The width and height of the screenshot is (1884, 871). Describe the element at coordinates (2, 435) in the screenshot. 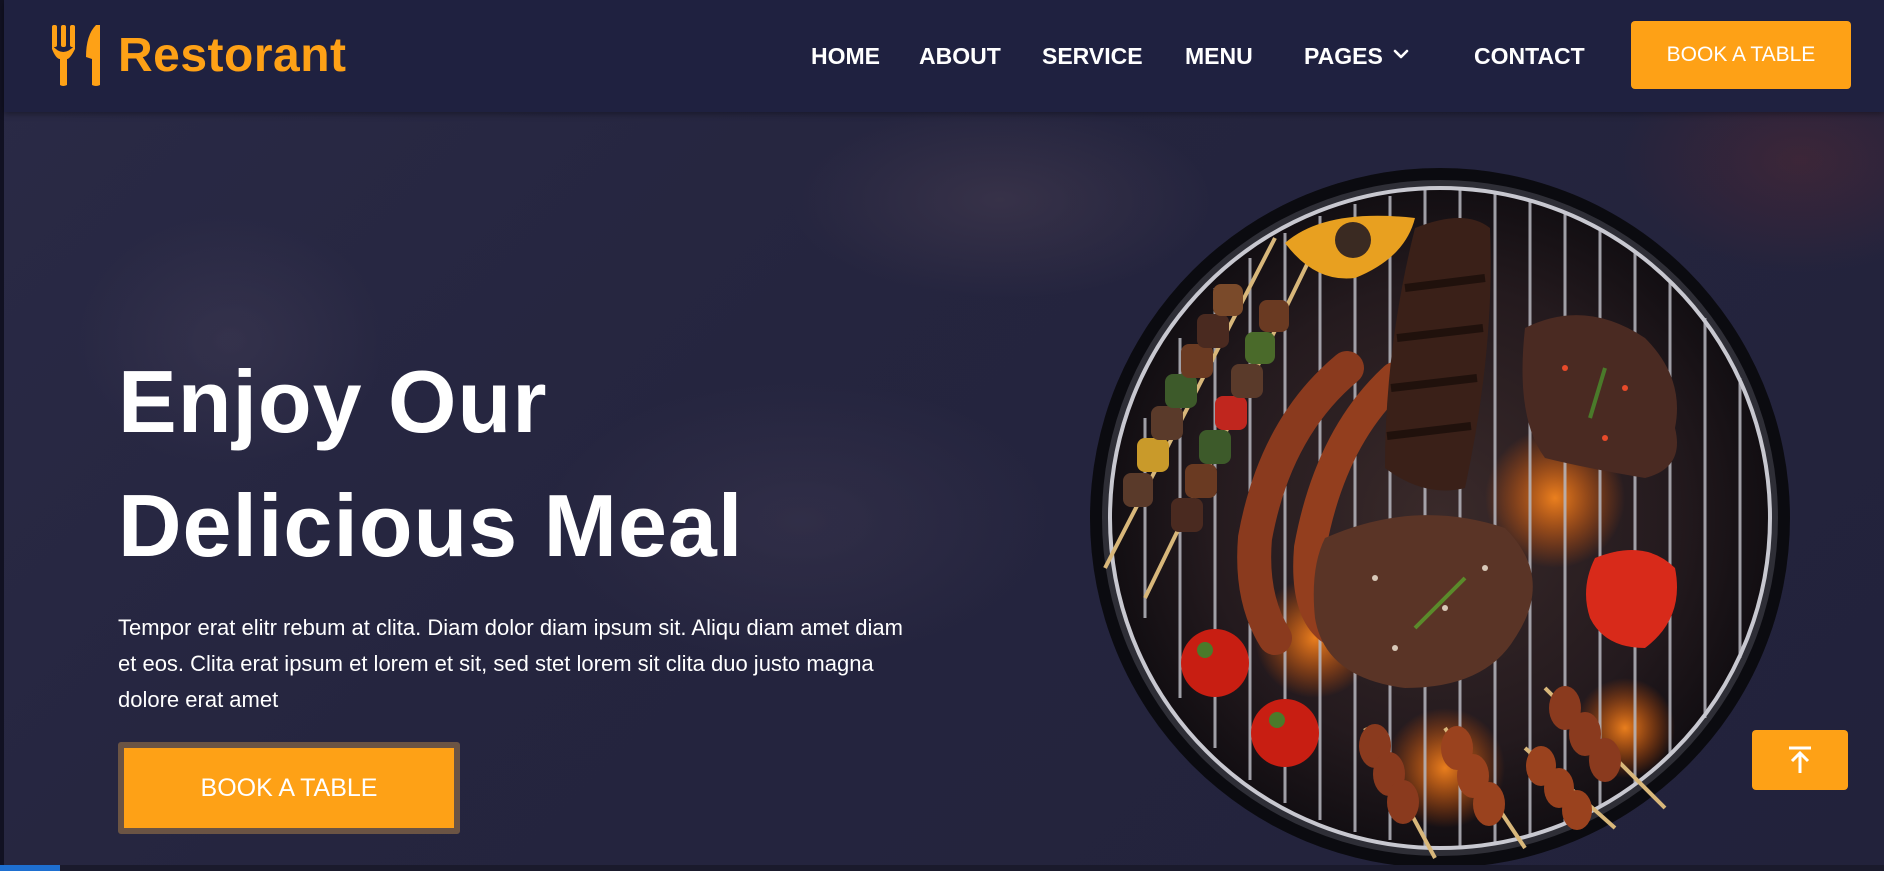

I see `window-edge` at that location.